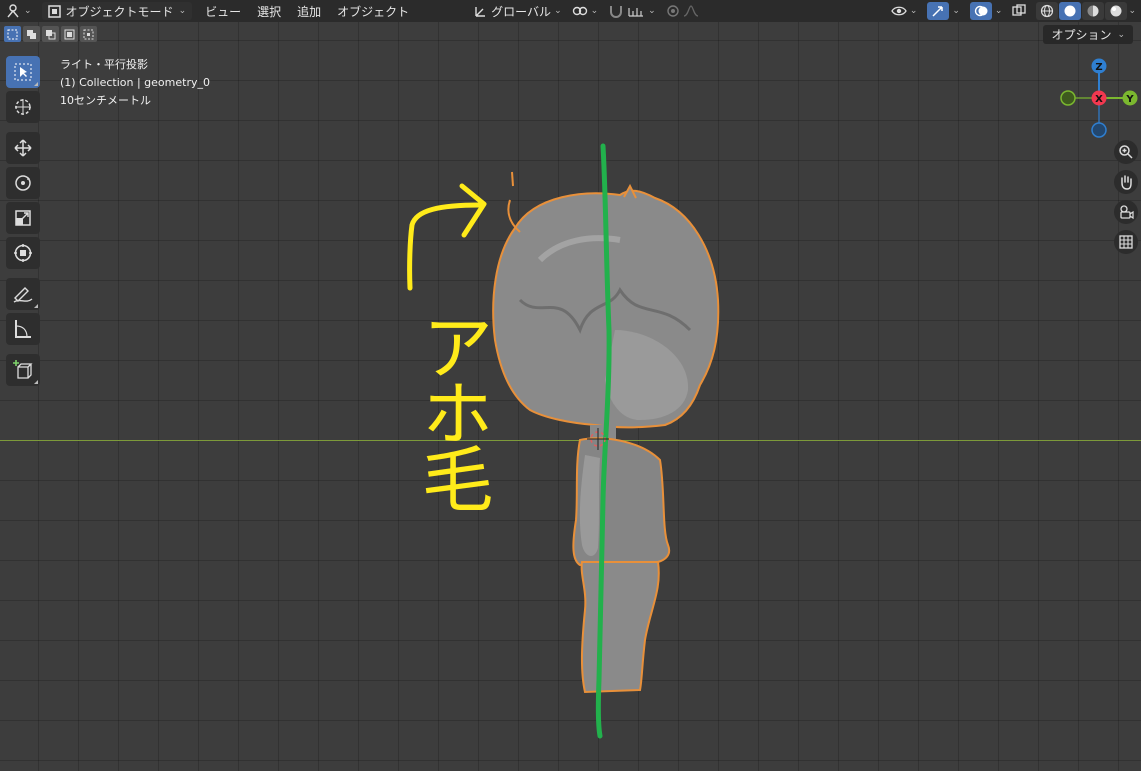 The width and height of the screenshot is (1141, 771). I want to click on gizmo-dropdown: ⌄, so click(943, 11).